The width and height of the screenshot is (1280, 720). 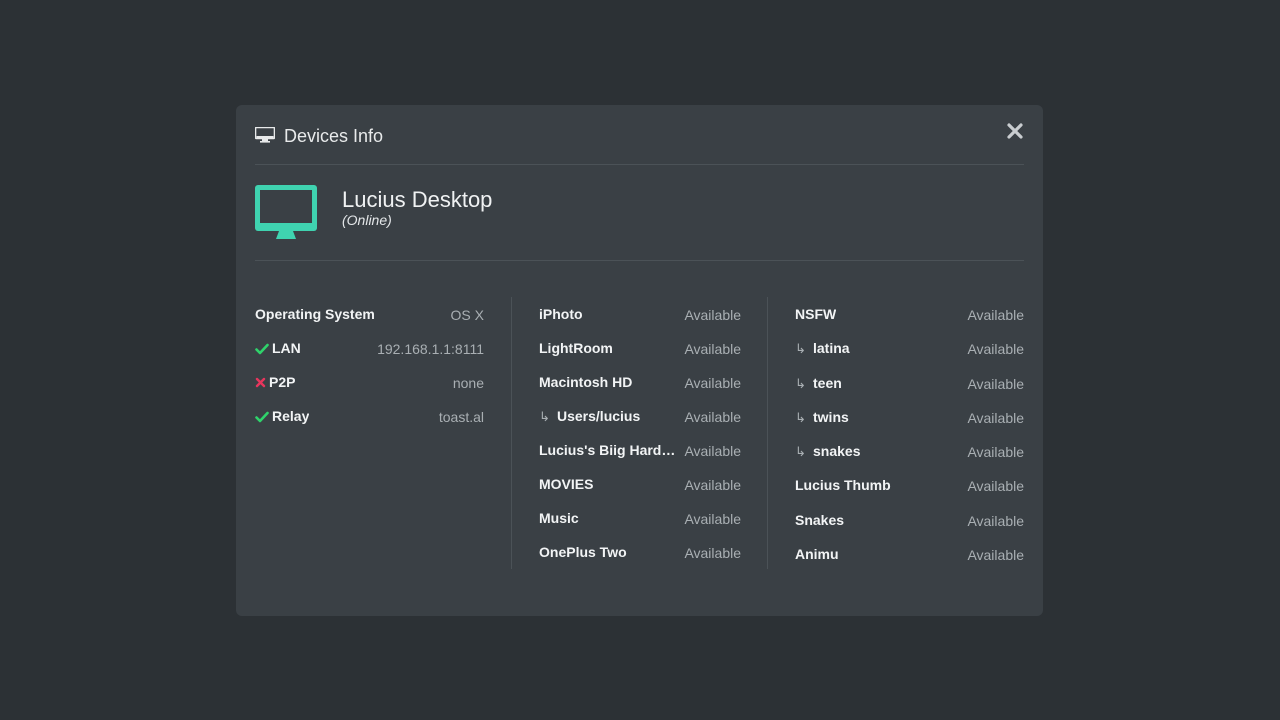 I want to click on system-row: Operating System OS X, so click(x=369, y=314).